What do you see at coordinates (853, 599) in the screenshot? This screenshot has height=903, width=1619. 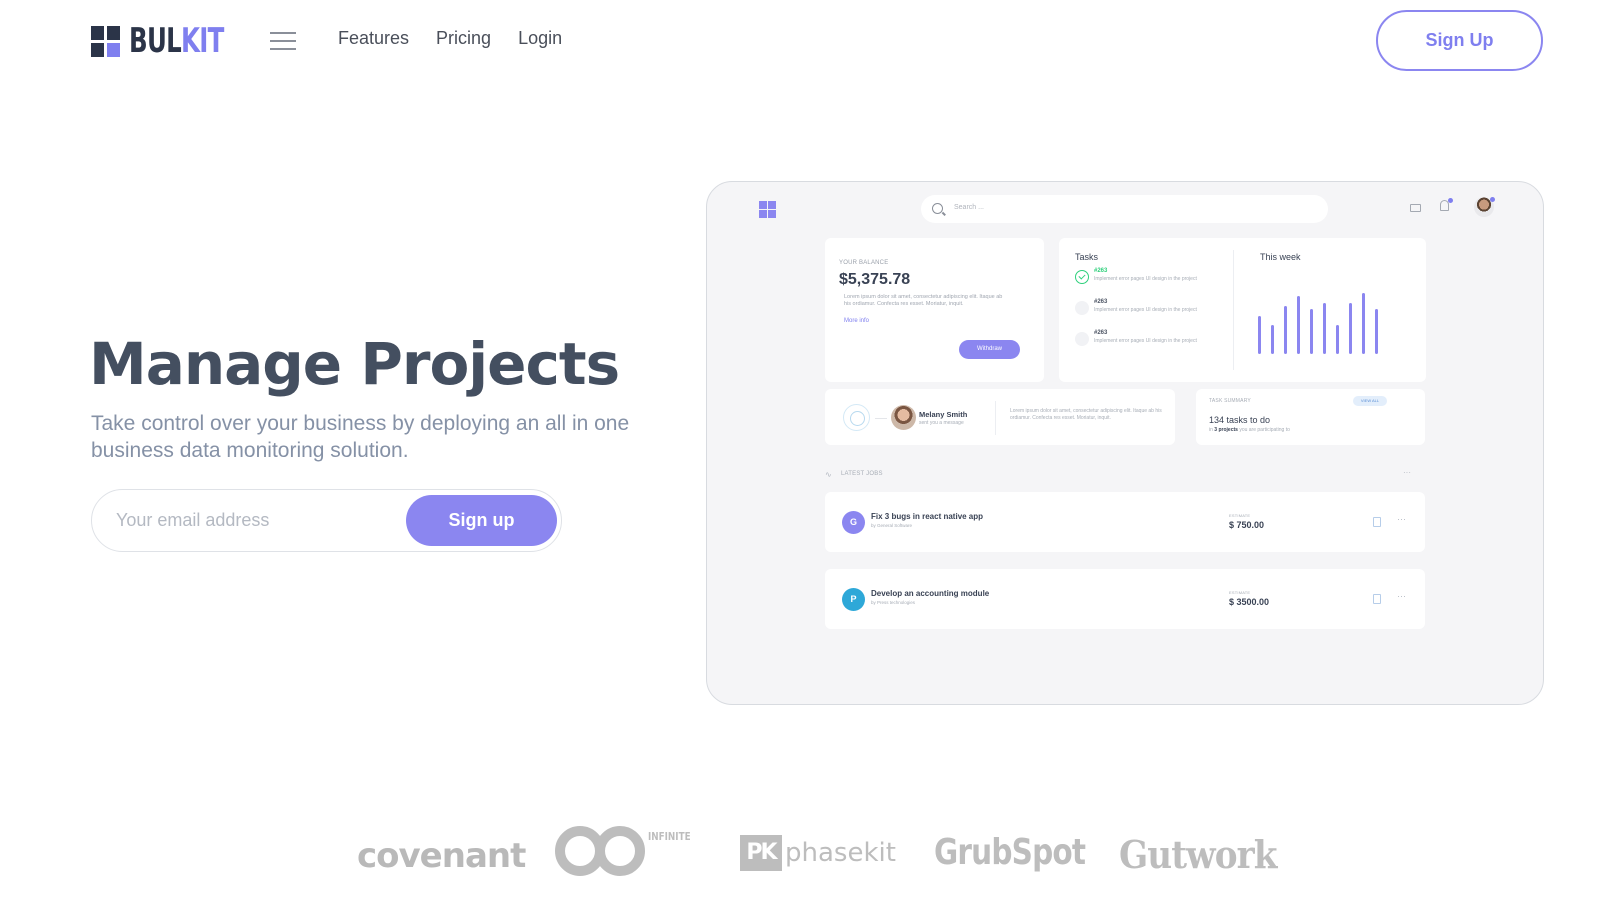 I see `job-avatar: P` at bounding box center [853, 599].